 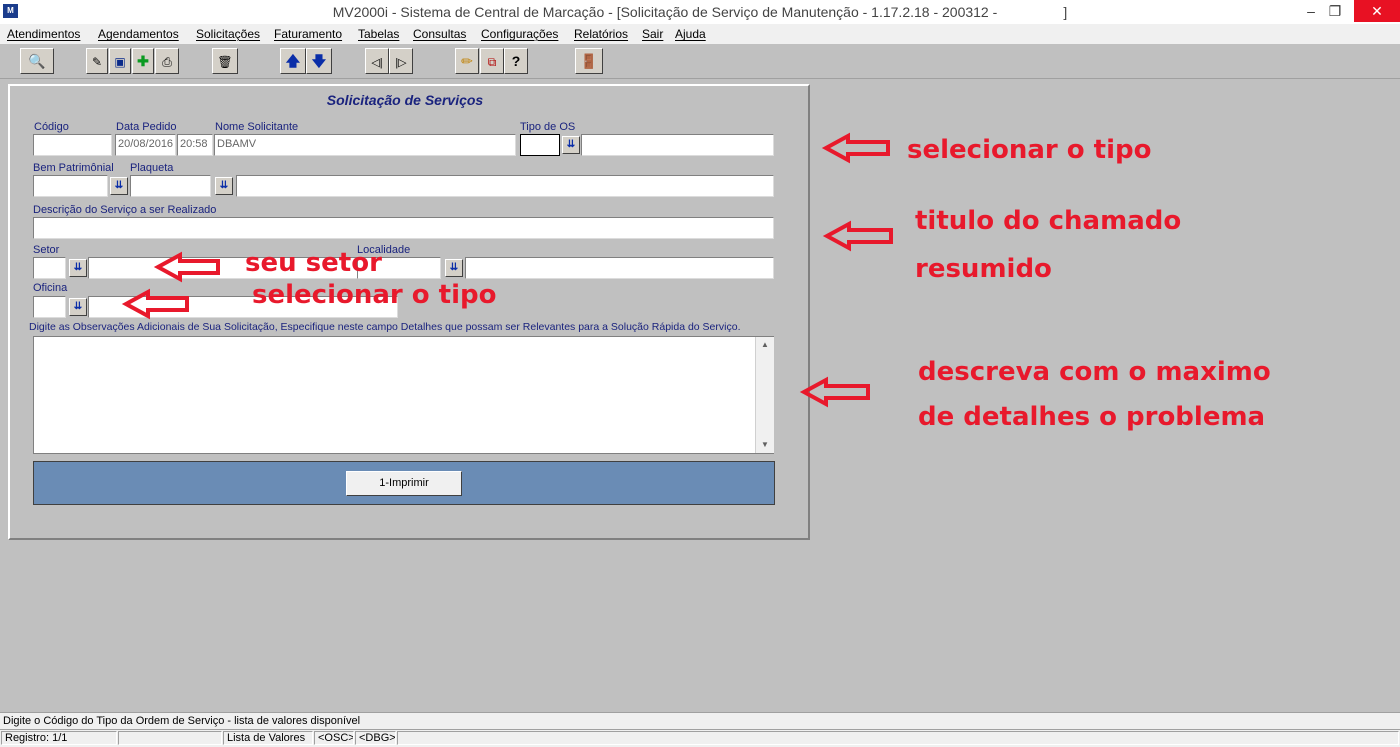 I want to click on tipo-os-lov-button: ⇊, so click(x=571, y=145).